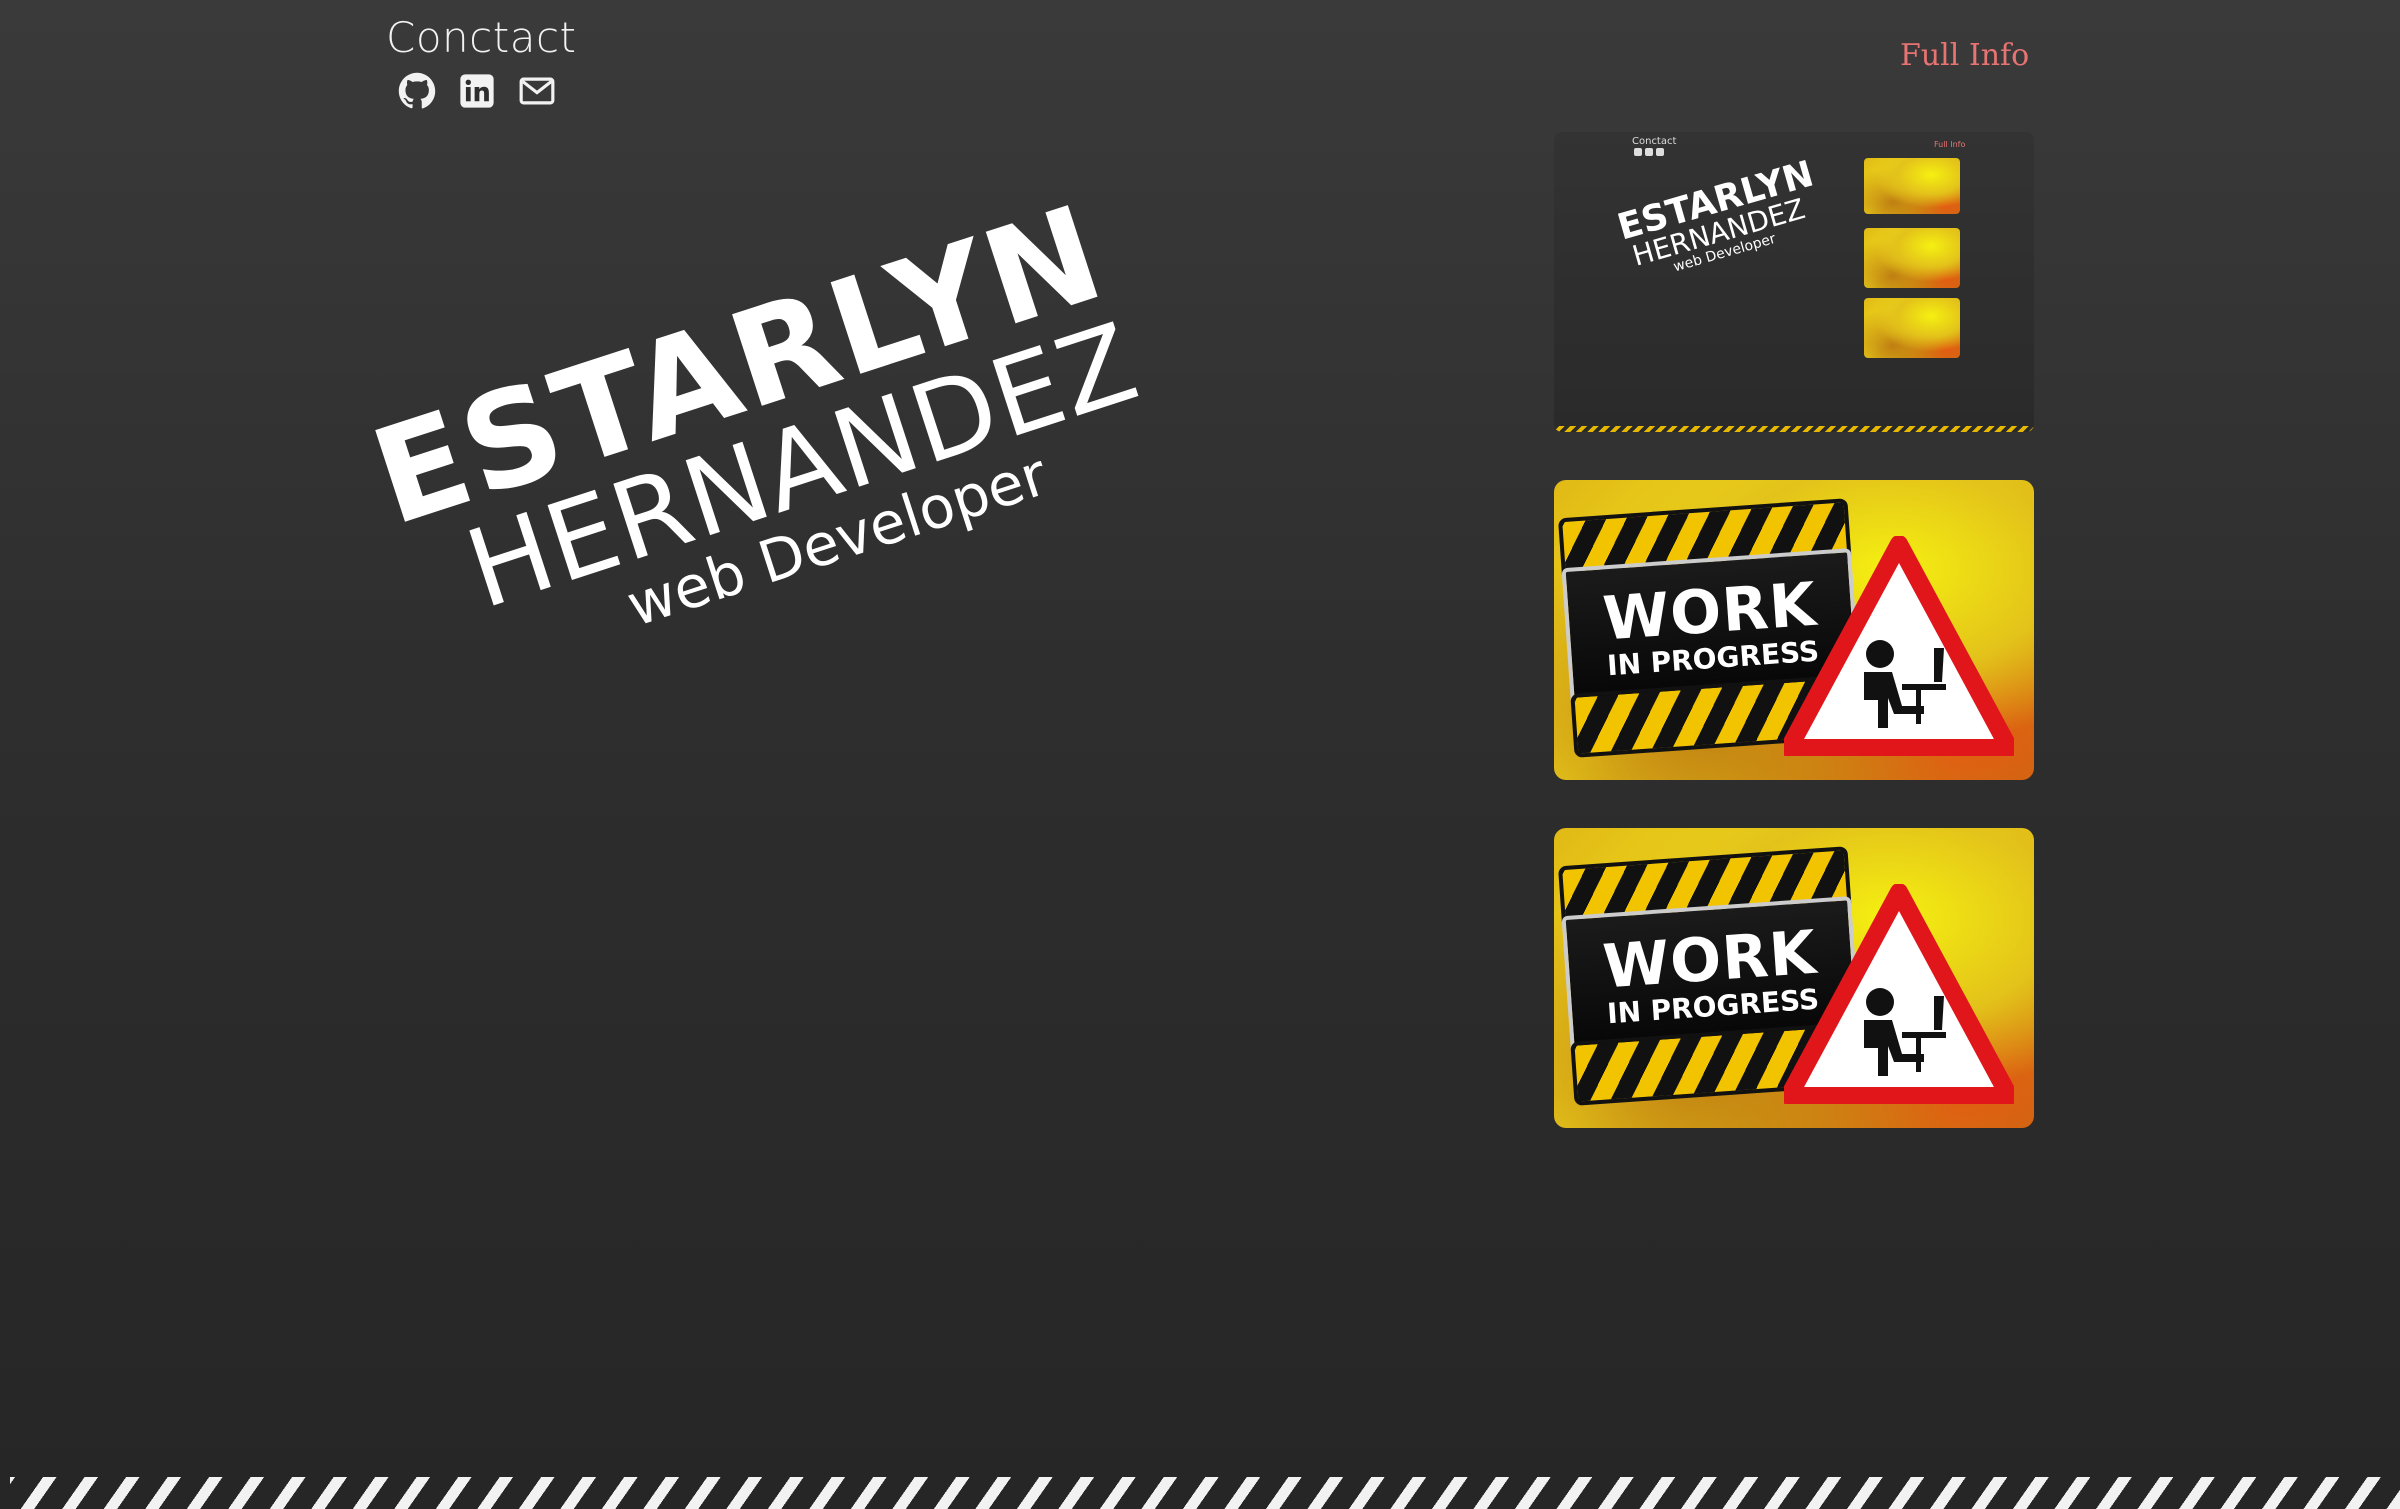 Image resolution: width=2400 pixels, height=1509 pixels. I want to click on github-link, so click(417, 91).